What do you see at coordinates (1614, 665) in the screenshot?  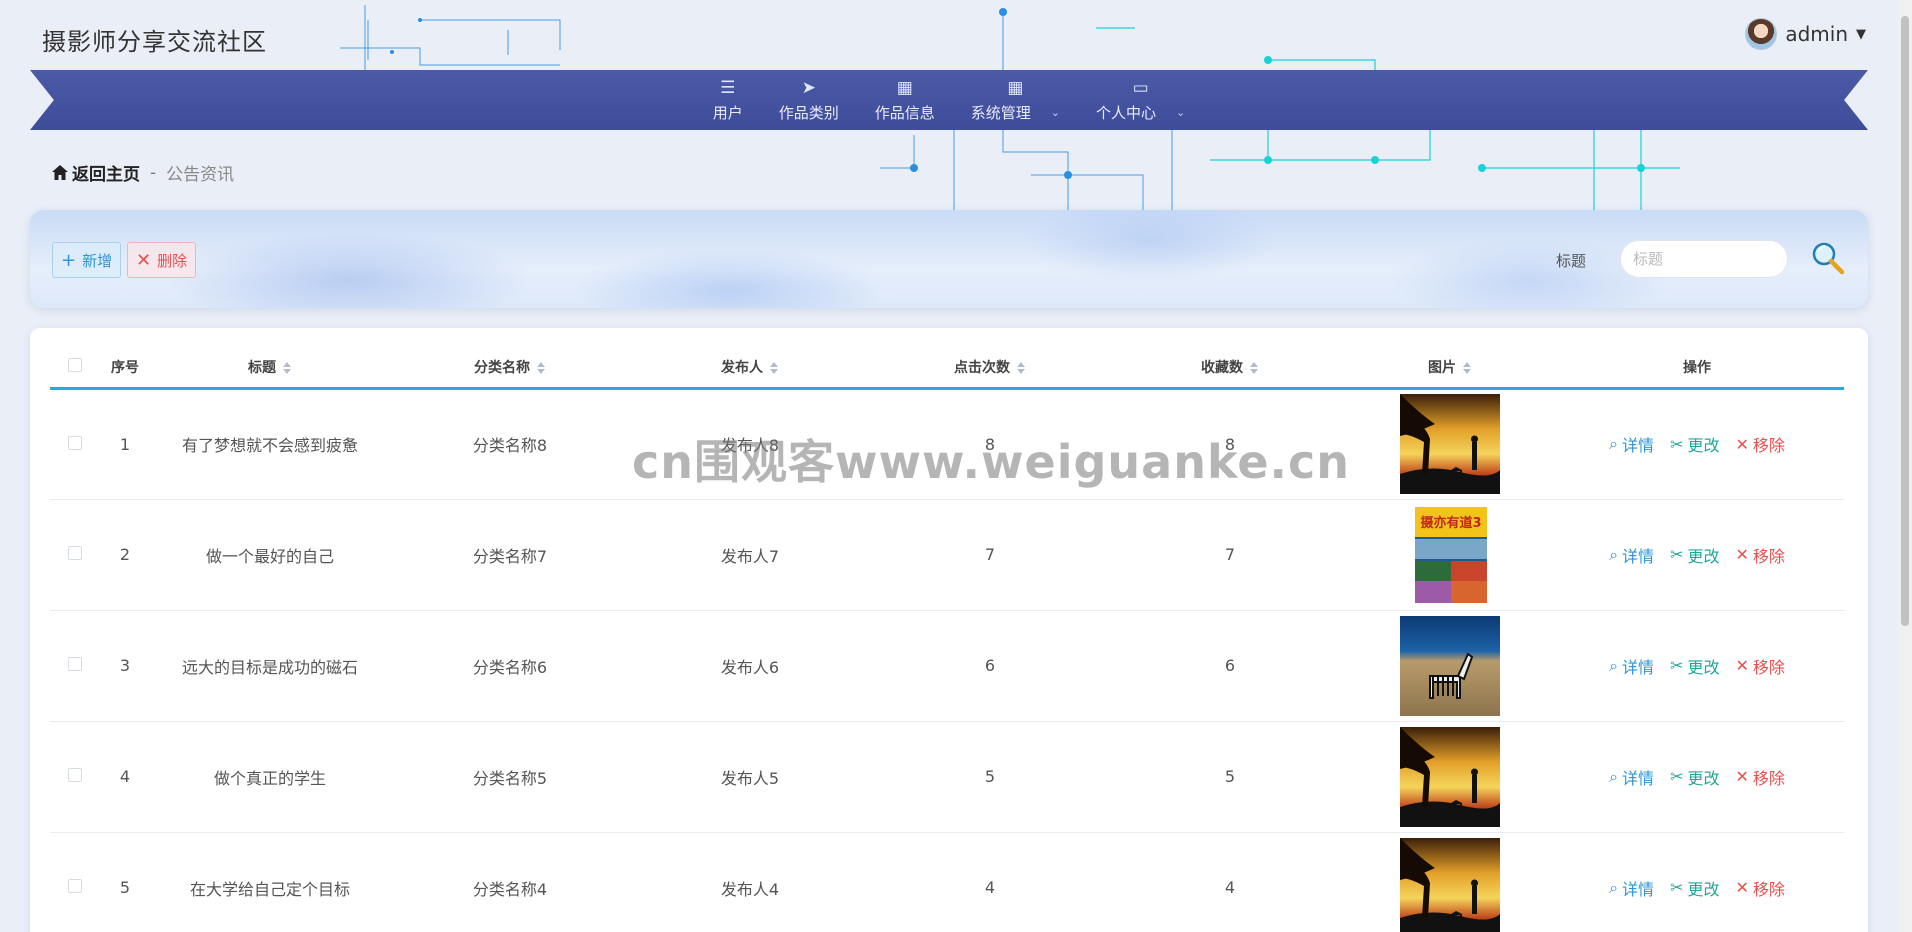 I see `detail-icon: ⌕` at bounding box center [1614, 665].